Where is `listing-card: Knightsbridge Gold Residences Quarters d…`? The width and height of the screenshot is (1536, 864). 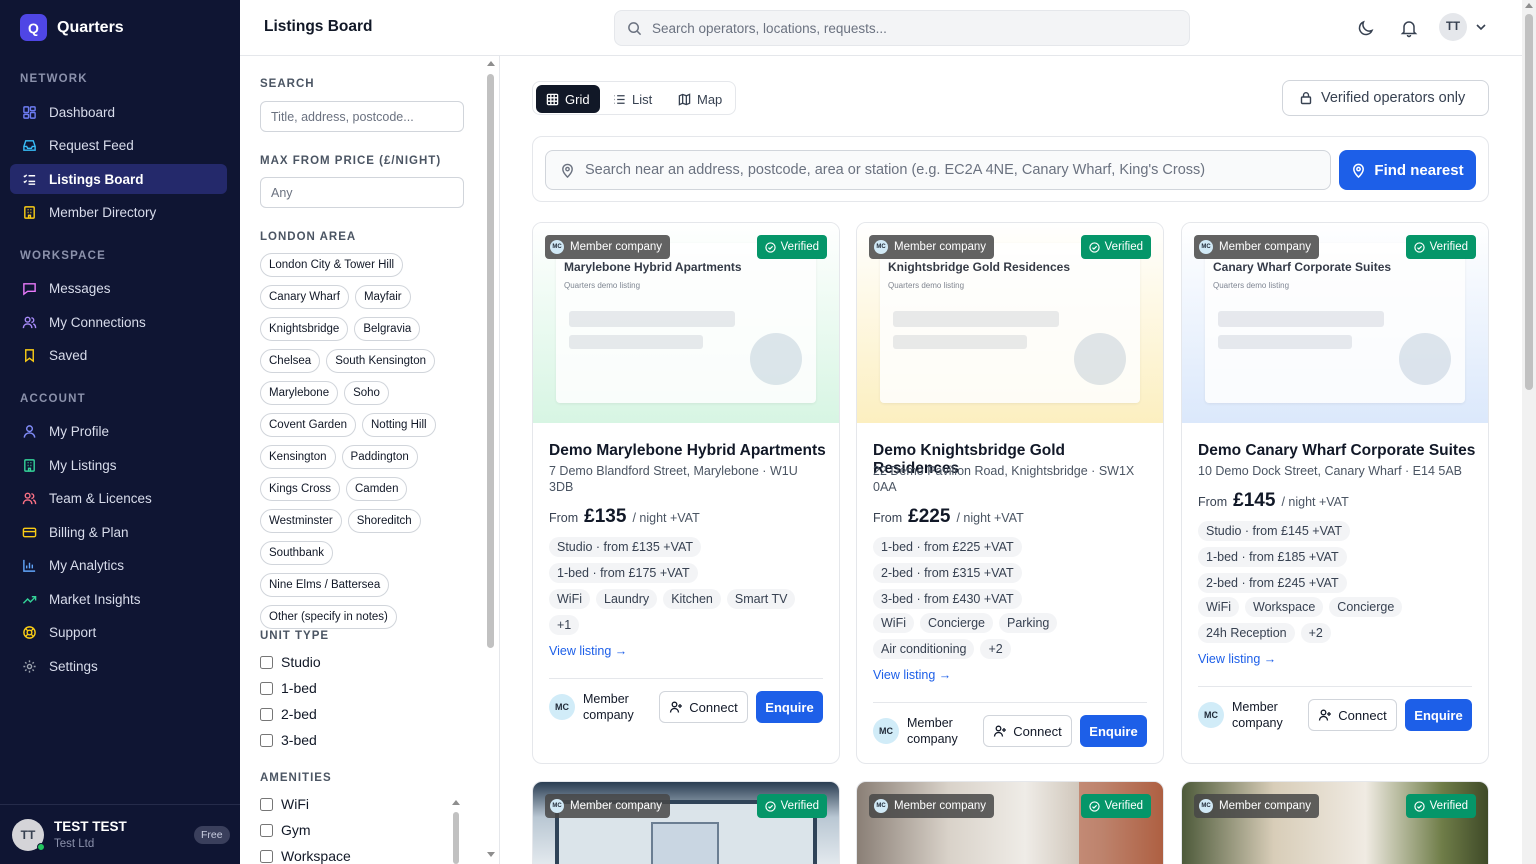 listing-card: Knightsbridge Gold Residences Quarters d… is located at coordinates (1010, 493).